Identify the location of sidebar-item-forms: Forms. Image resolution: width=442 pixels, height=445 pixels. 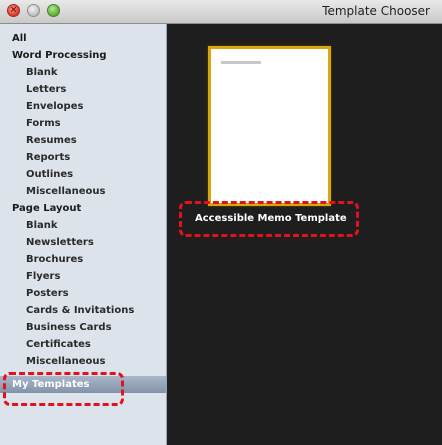
(83, 123).